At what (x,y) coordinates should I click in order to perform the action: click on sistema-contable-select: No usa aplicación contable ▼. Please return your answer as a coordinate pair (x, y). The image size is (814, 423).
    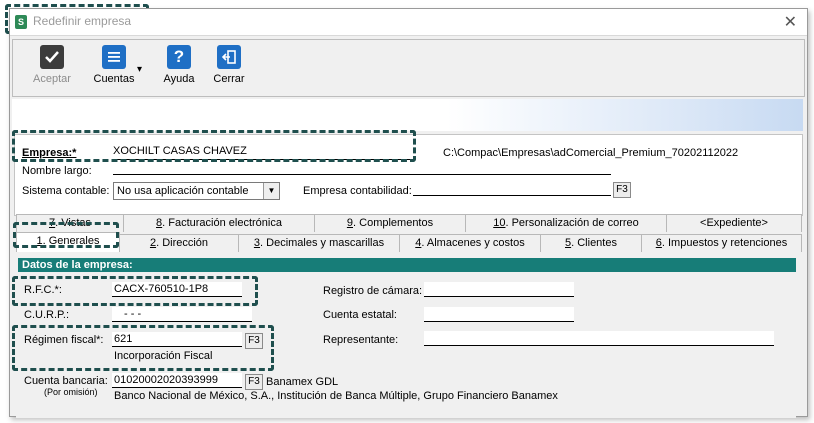
    Looking at the image, I should click on (196, 191).